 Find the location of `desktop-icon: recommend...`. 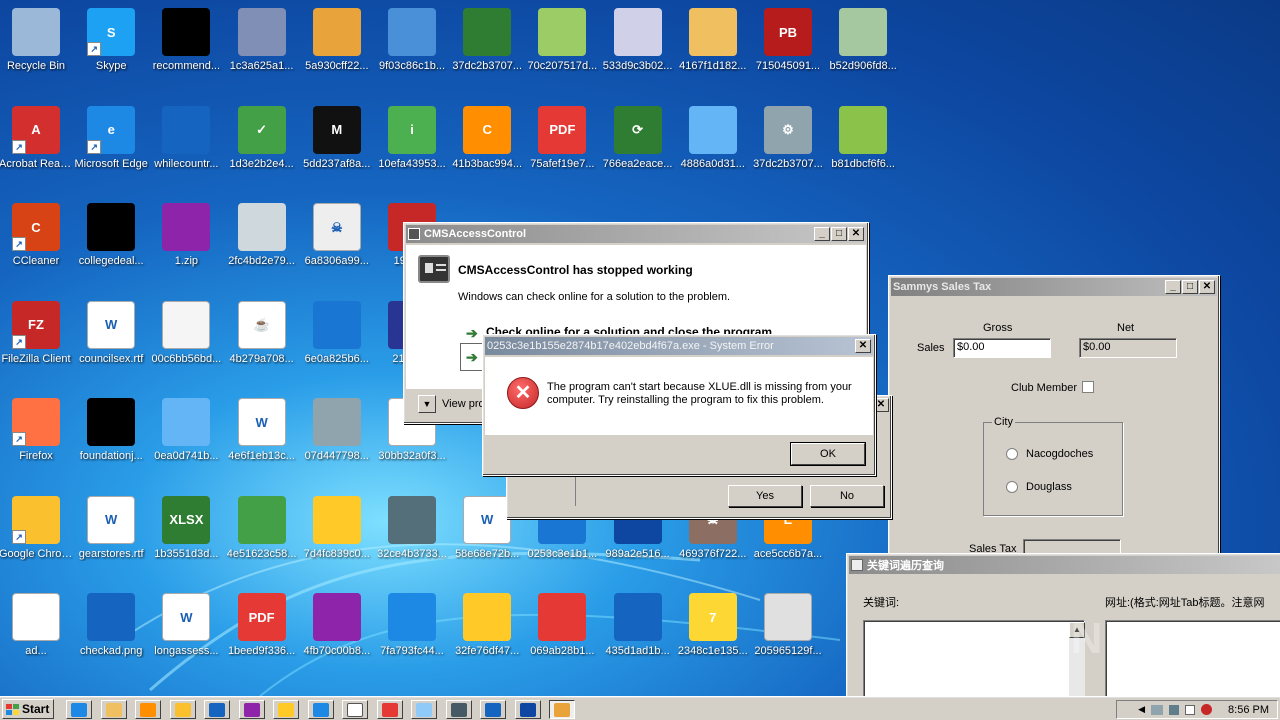

desktop-icon: recommend... is located at coordinates (186, 48).